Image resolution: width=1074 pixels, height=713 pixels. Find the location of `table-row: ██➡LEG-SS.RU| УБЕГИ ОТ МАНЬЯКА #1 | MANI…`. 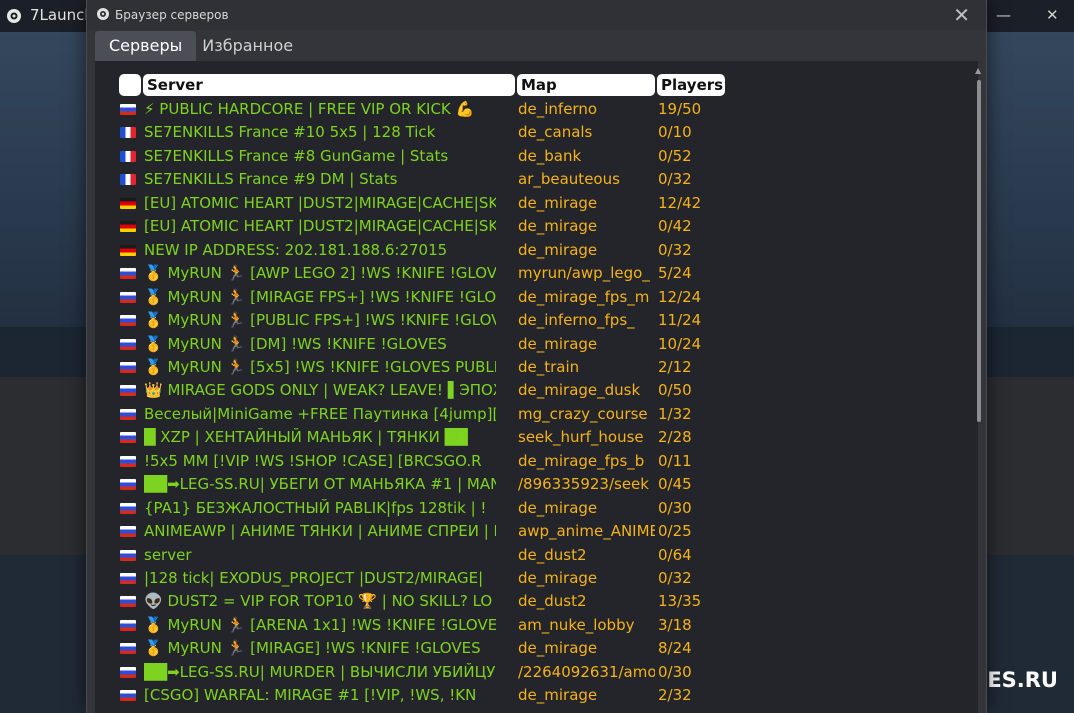

table-row: ██➡LEG-SS.RU| УБЕГИ ОТ МАНЬЯКА #1 | MANI… is located at coordinates (428, 484).